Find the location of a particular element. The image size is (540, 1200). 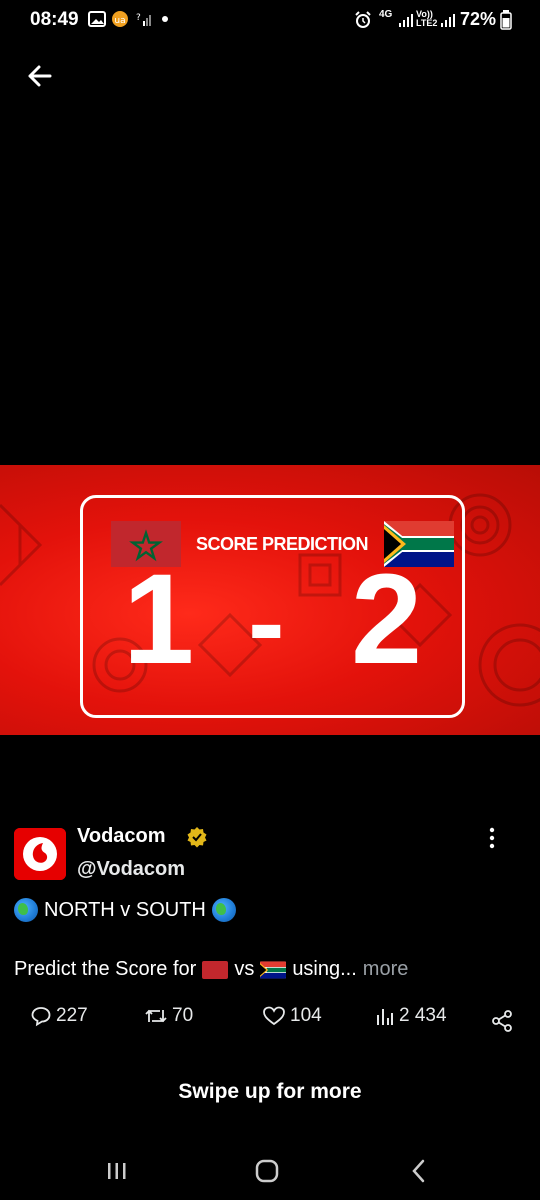

status-bar: 08:49 ua ? 4G Vo)) LTE2 72% is located at coordinates (270, 20).